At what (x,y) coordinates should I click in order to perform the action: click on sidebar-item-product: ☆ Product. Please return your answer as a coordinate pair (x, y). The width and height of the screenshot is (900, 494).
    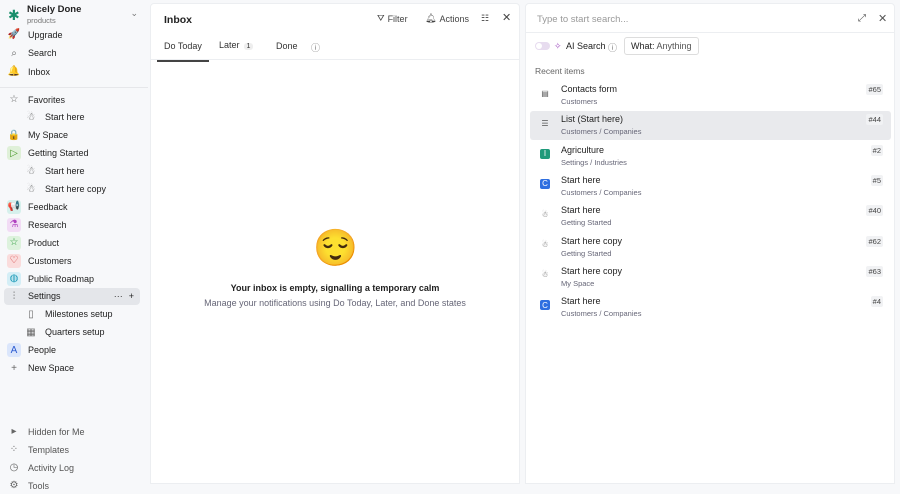
    Looking at the image, I should click on (72, 242).